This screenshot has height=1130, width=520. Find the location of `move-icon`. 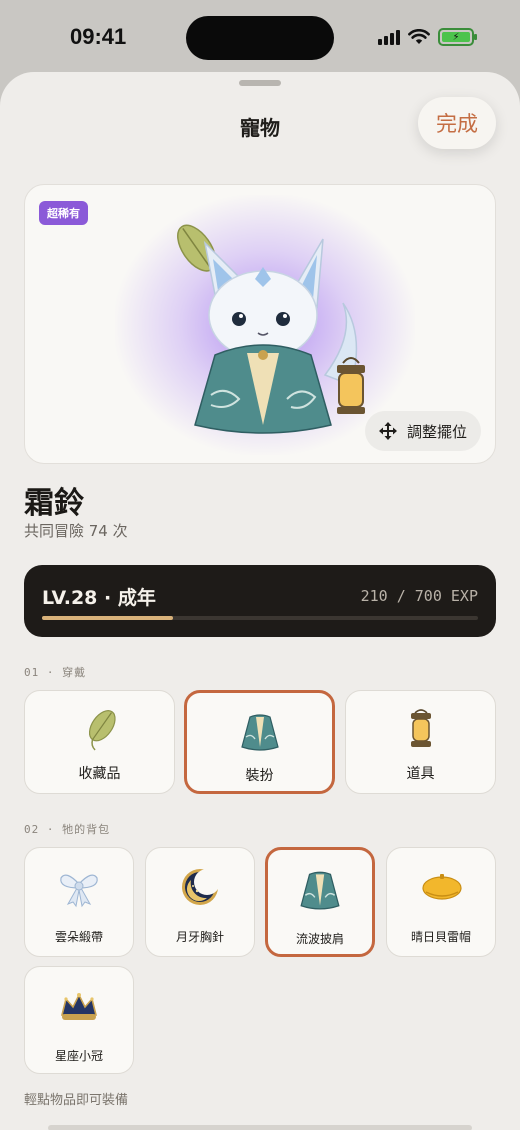

move-icon is located at coordinates (387, 431).